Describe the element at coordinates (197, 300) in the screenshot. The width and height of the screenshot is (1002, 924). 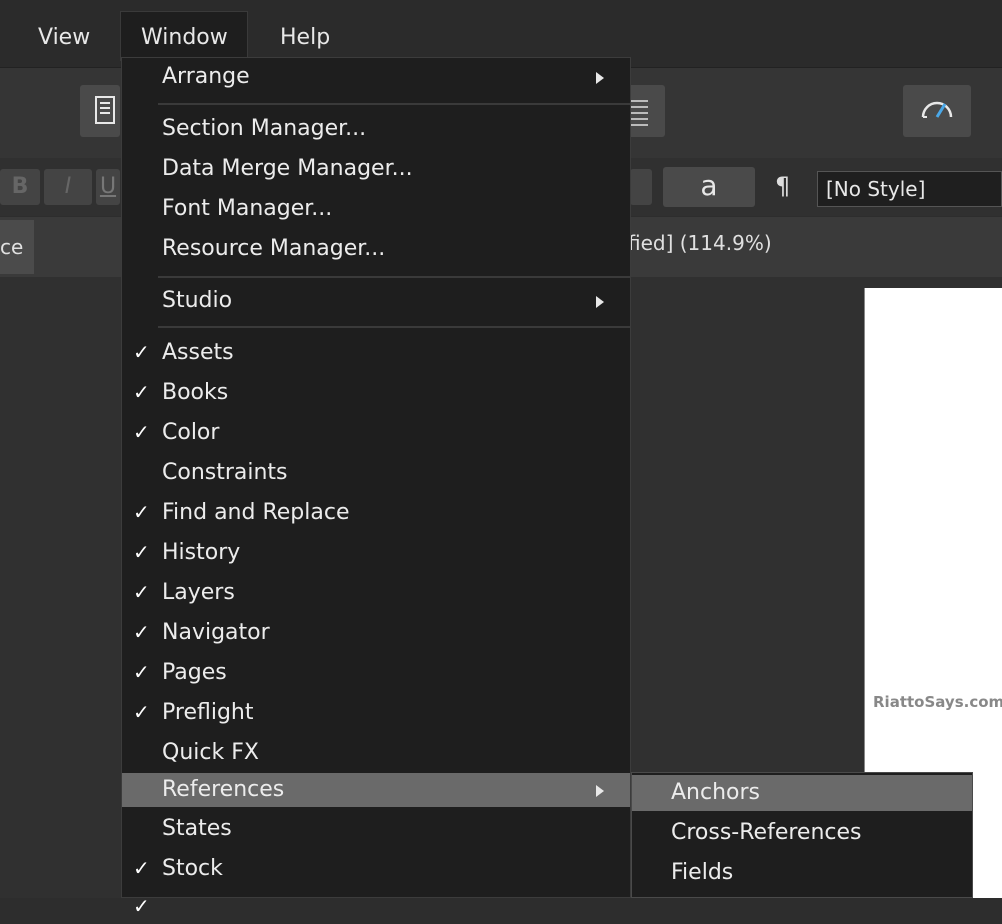
I see `menu-item-label: Studio` at that location.